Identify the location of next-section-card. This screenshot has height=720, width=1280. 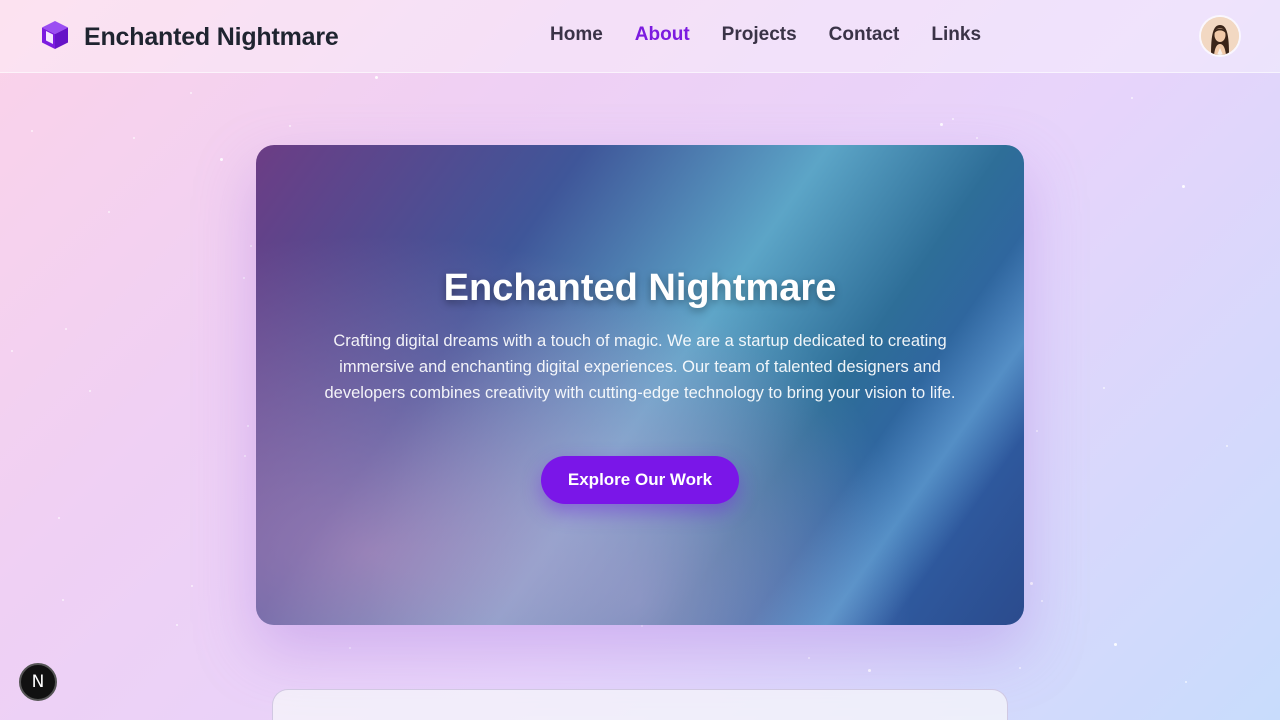
(640, 704).